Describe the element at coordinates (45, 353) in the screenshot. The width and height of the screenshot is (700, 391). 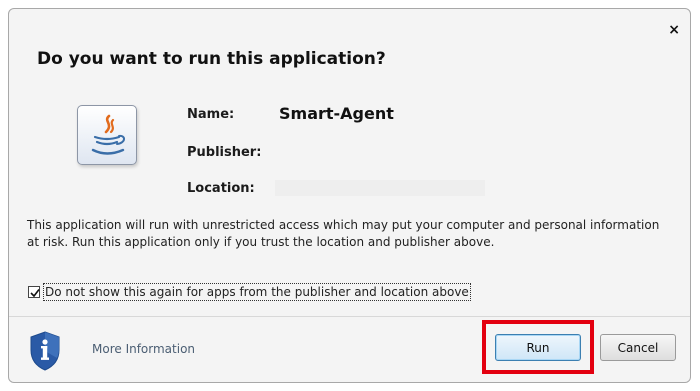
I see `shield-info-icon` at that location.